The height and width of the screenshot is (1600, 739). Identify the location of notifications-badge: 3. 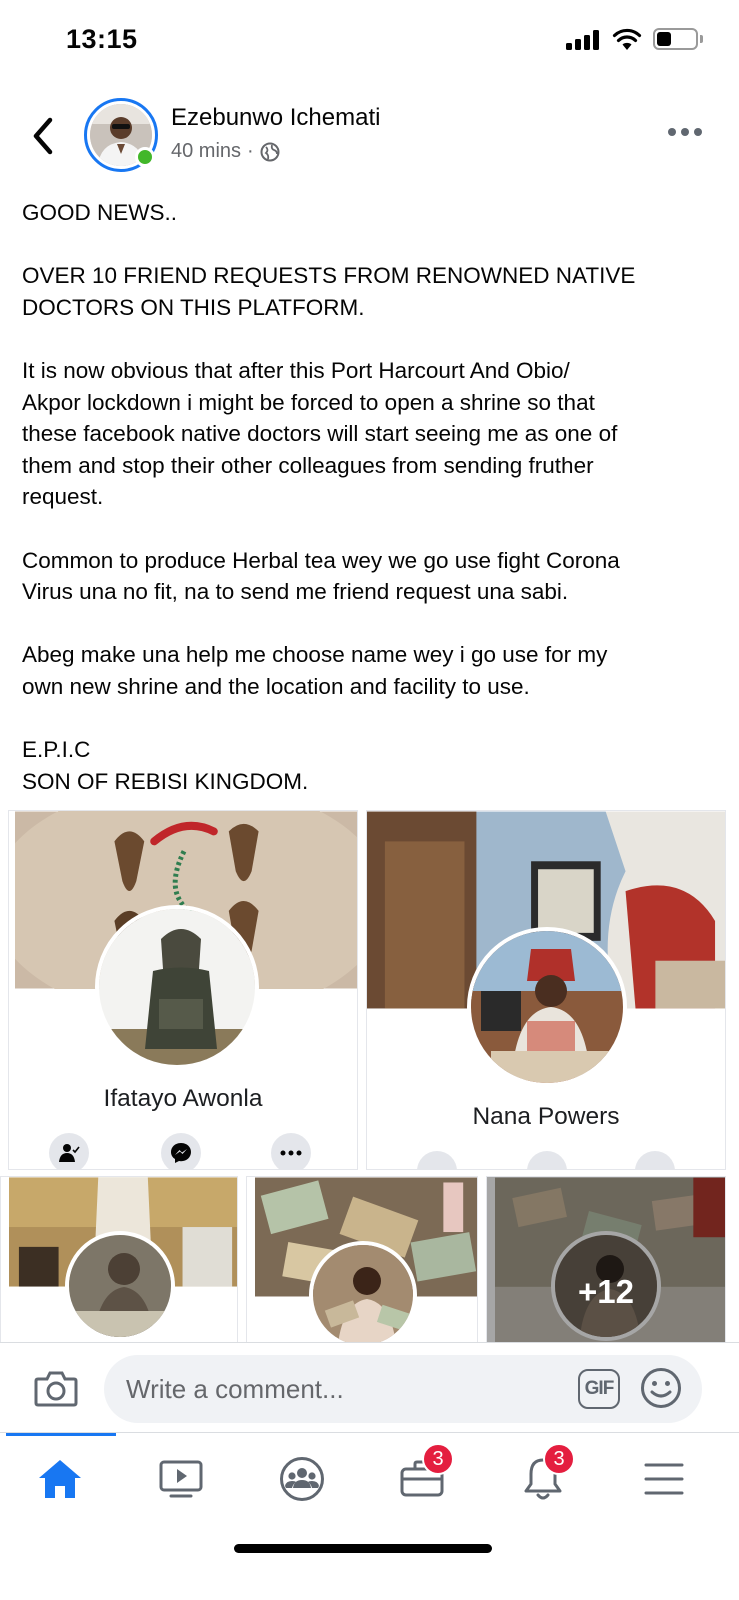
(559, 1459).